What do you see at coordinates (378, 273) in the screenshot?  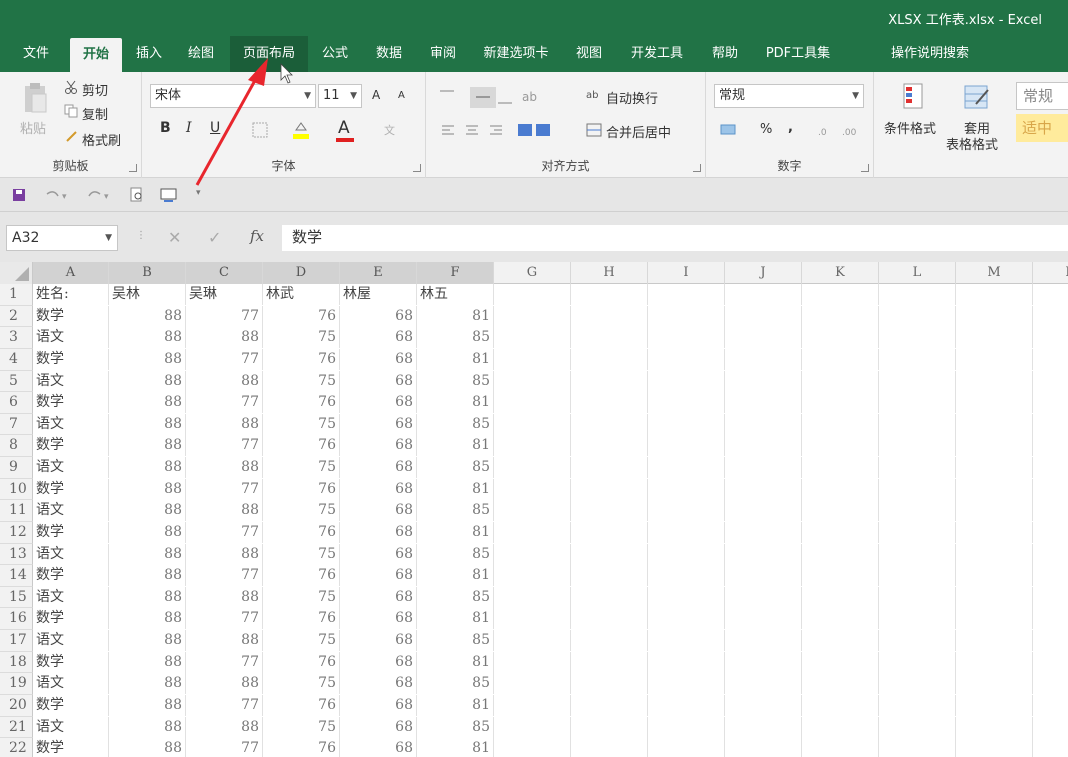 I see `column-header-e: E` at bounding box center [378, 273].